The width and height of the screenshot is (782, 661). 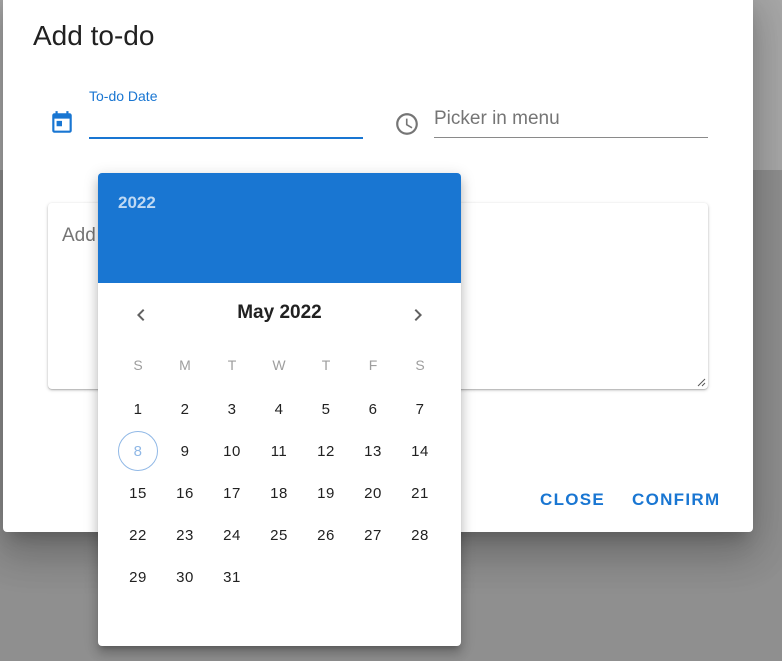 What do you see at coordinates (420, 493) in the screenshot?
I see `day-button: 21` at bounding box center [420, 493].